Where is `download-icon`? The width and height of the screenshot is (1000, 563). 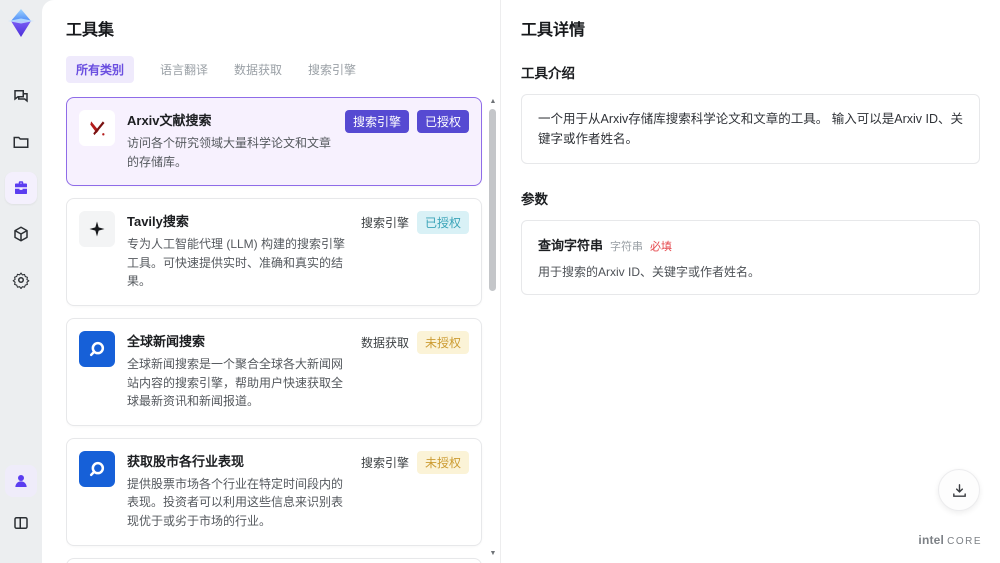
download-icon is located at coordinates (959, 490).